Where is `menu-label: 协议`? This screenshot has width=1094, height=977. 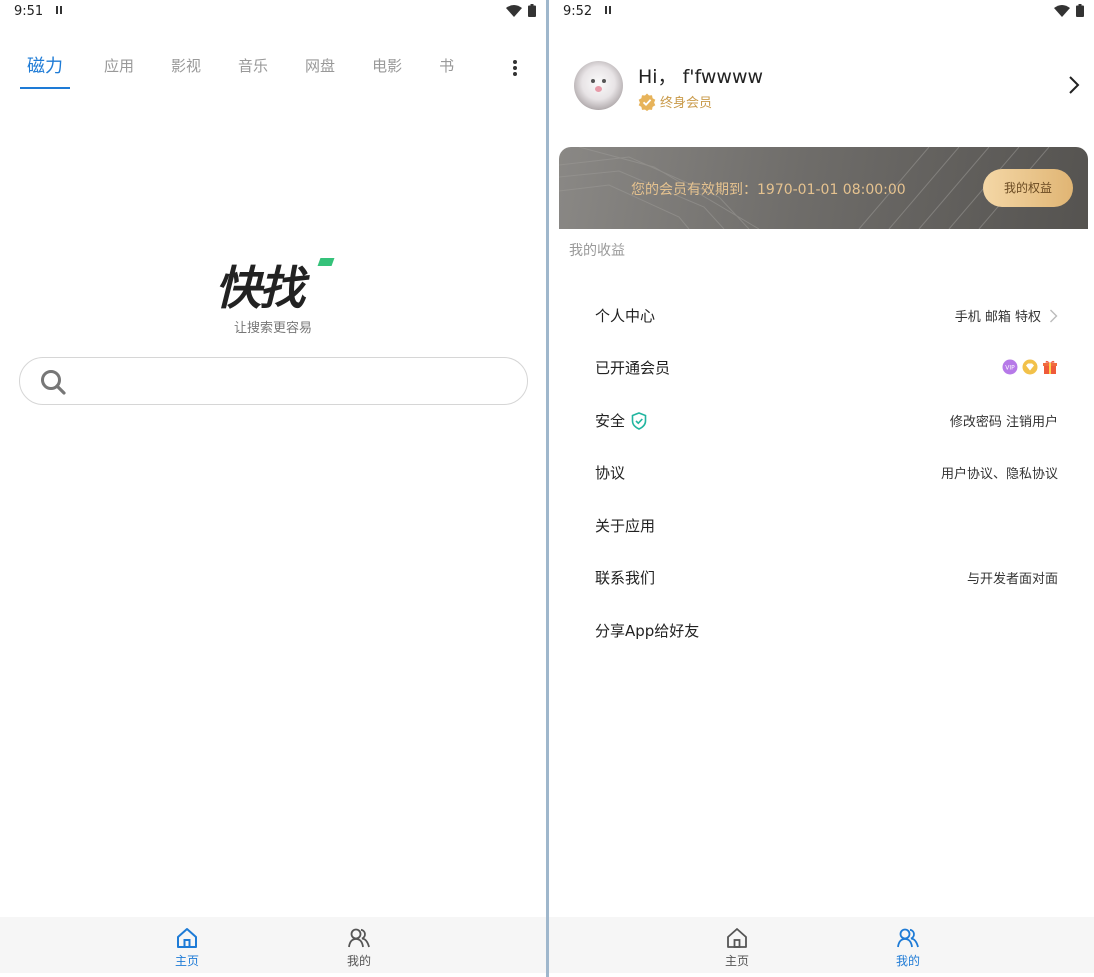
menu-label: 协议 is located at coordinates (610, 473).